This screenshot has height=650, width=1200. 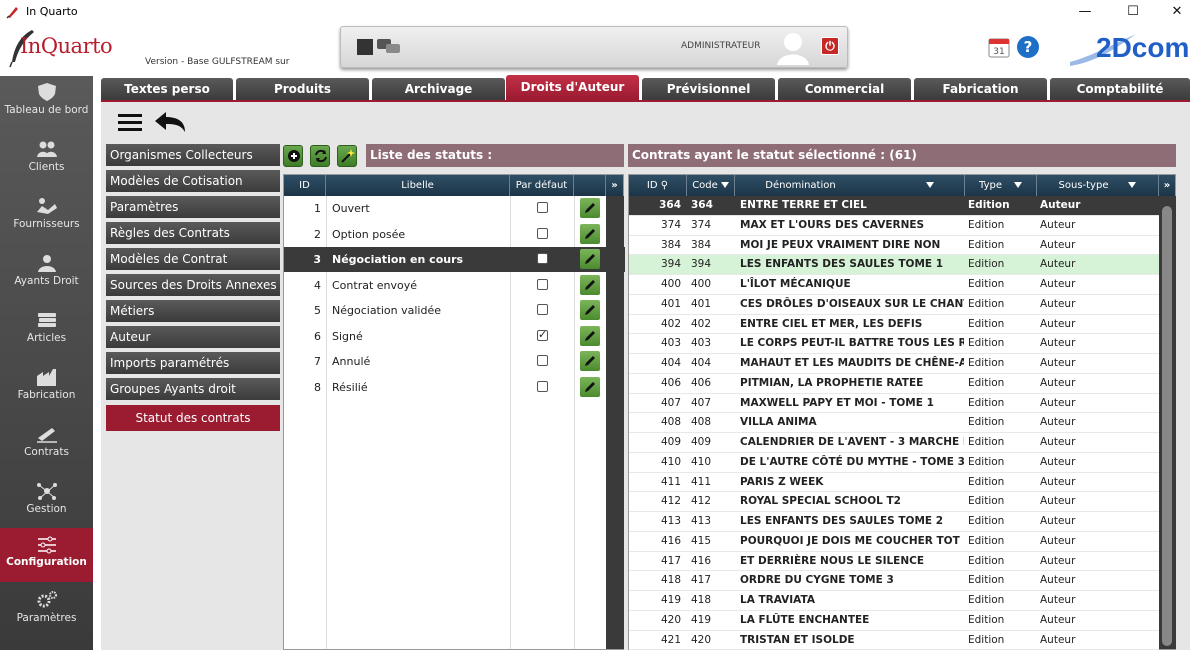 What do you see at coordinates (454, 285) in the screenshot?
I see `status-row: 4 Contrat envoyé` at bounding box center [454, 285].